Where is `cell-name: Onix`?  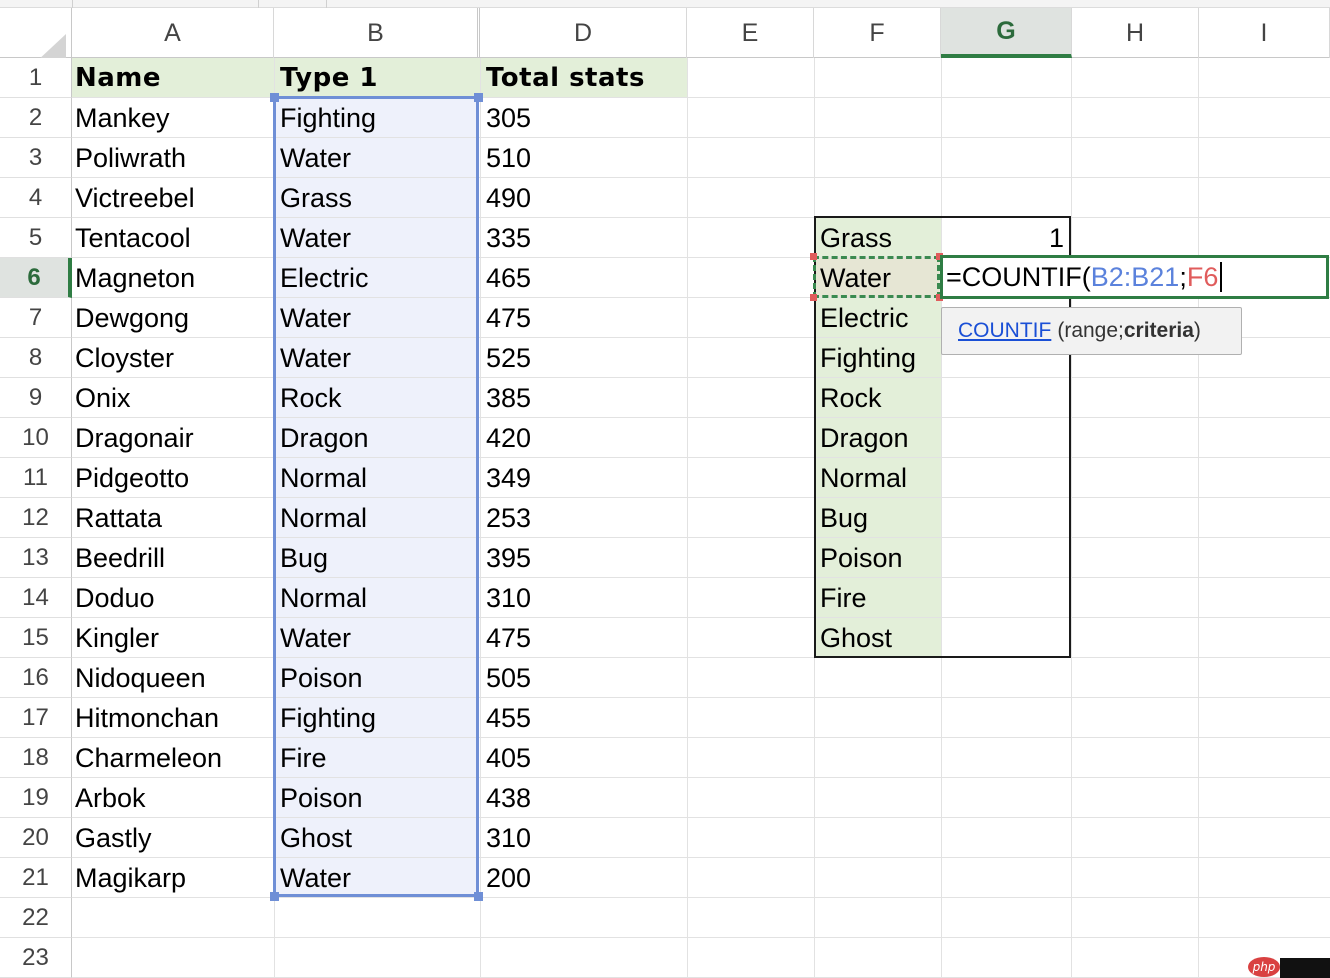
cell-name: Onix is located at coordinates (102, 398).